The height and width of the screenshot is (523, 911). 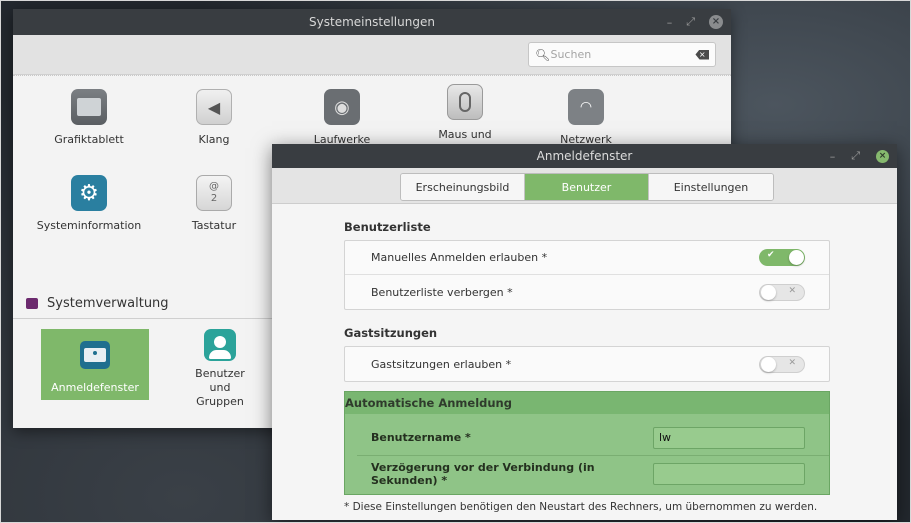 I want to click on settings-item-label: Maus und, so click(x=465, y=134).